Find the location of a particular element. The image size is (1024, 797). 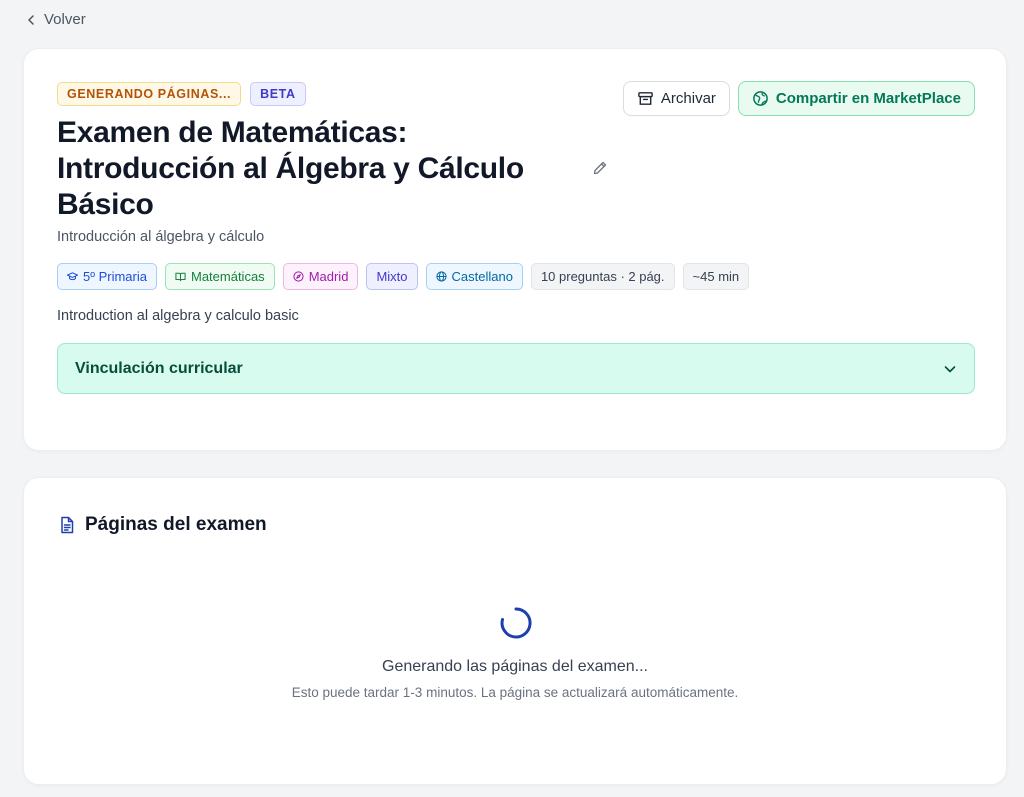

book-open-icon is located at coordinates (180, 277).